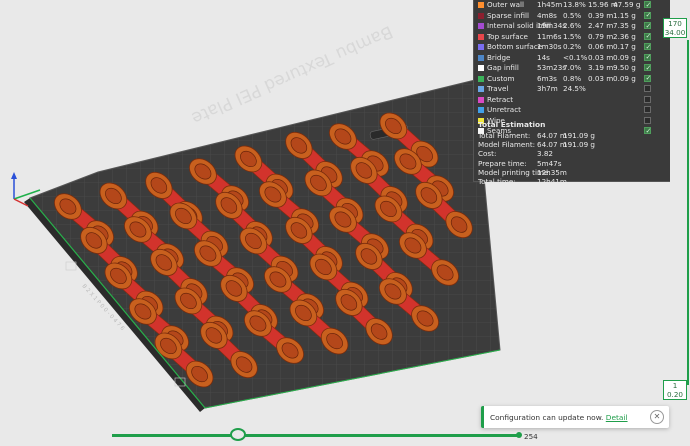 This screenshot has width=690, height=446. What do you see at coordinates (688, 212) in the screenshot?
I see `layer-slider-track` at bounding box center [688, 212].